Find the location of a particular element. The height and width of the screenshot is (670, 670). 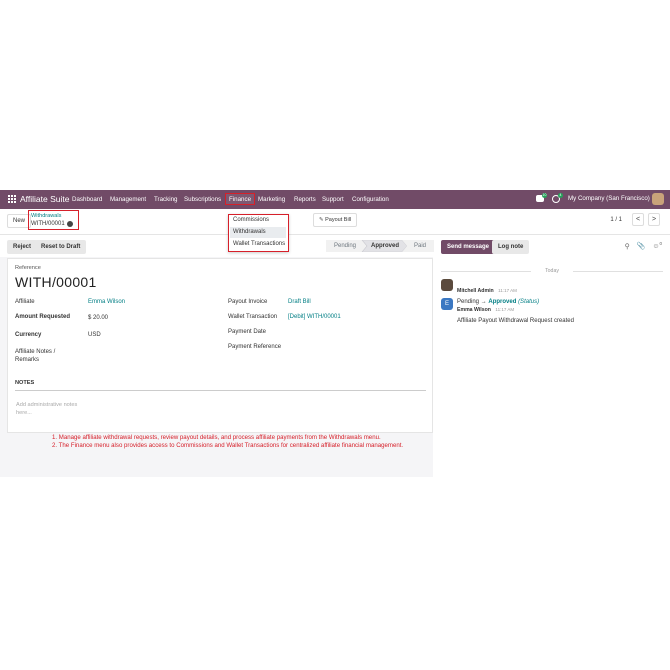

notes-divider is located at coordinates (220, 390).